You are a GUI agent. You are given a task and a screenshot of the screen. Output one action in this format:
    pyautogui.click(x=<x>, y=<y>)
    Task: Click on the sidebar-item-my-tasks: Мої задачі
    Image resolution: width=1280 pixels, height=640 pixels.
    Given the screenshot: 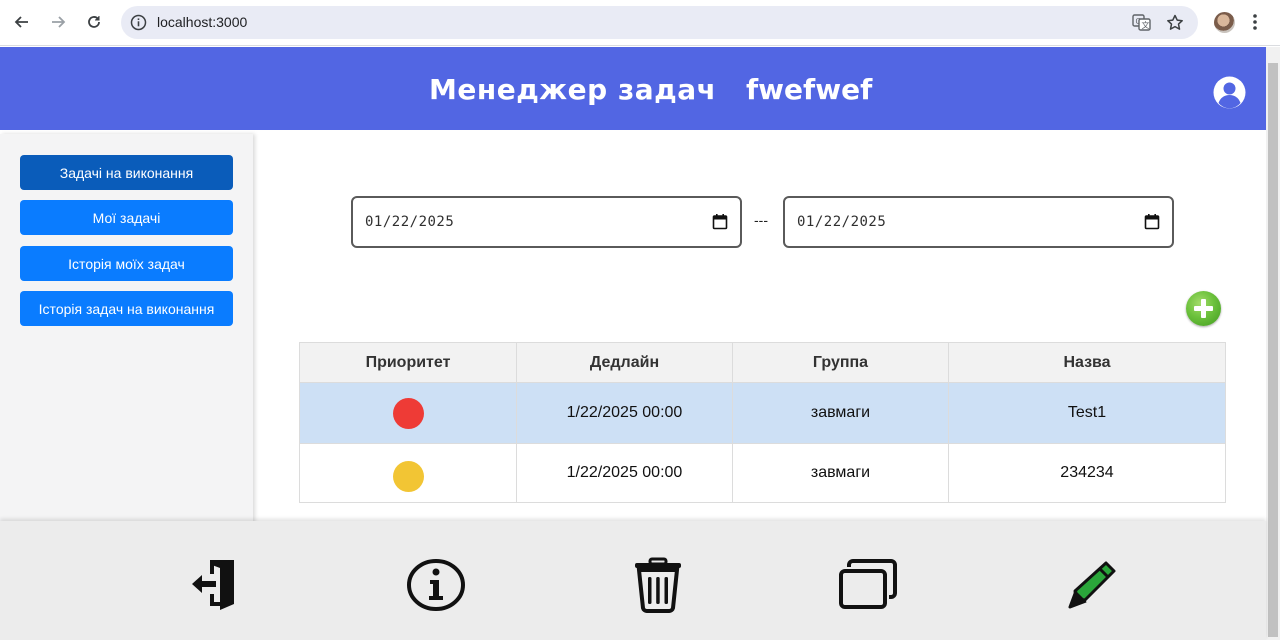 What is the action you would take?
    pyautogui.click(x=126, y=217)
    